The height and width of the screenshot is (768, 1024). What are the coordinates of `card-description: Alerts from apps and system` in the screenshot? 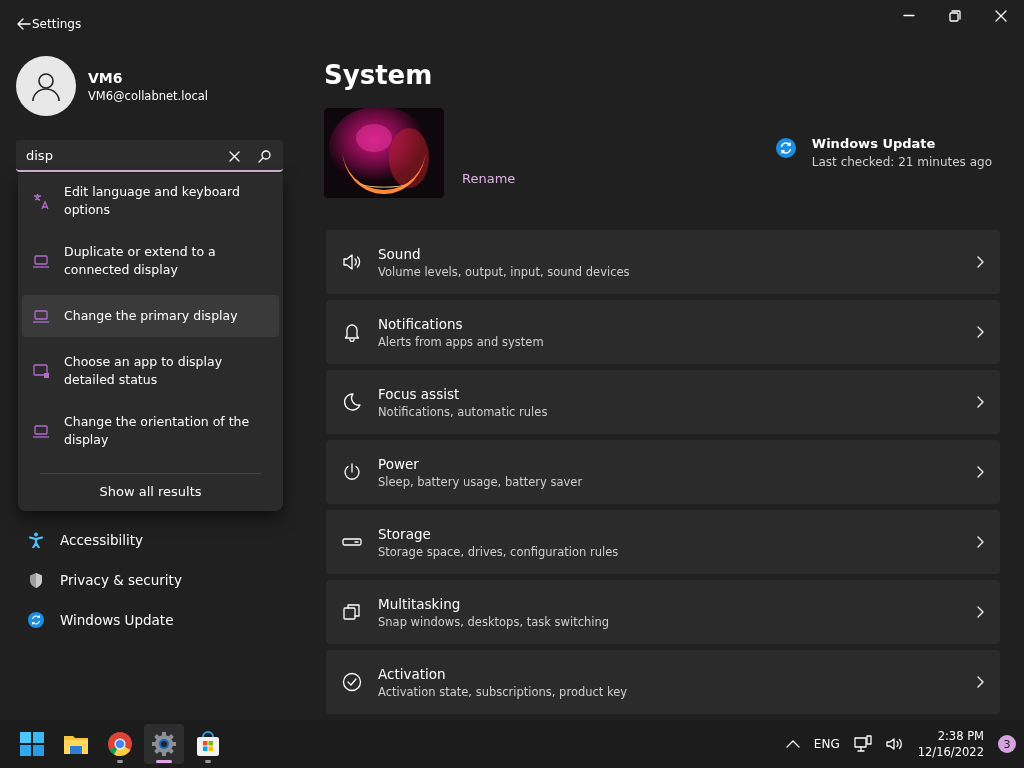 It's located at (461, 341).